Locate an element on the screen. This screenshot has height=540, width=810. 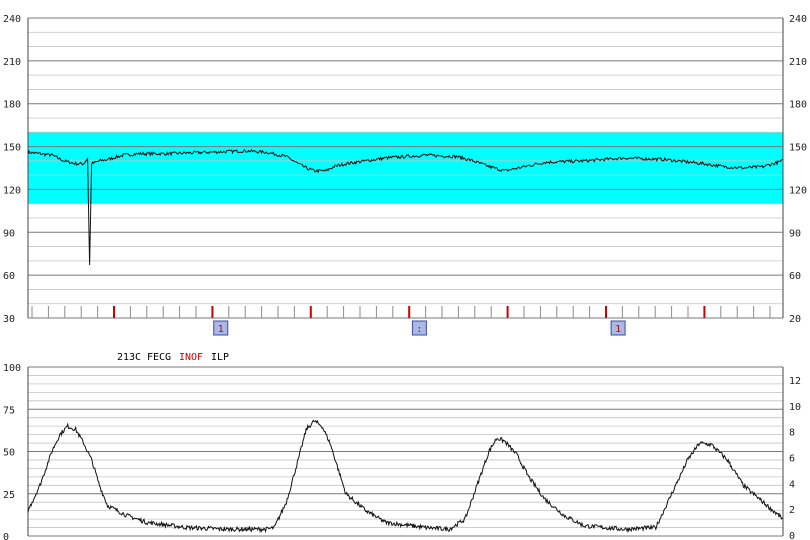
fhr-left-tick-label: 210 is located at coordinates (12, 62).